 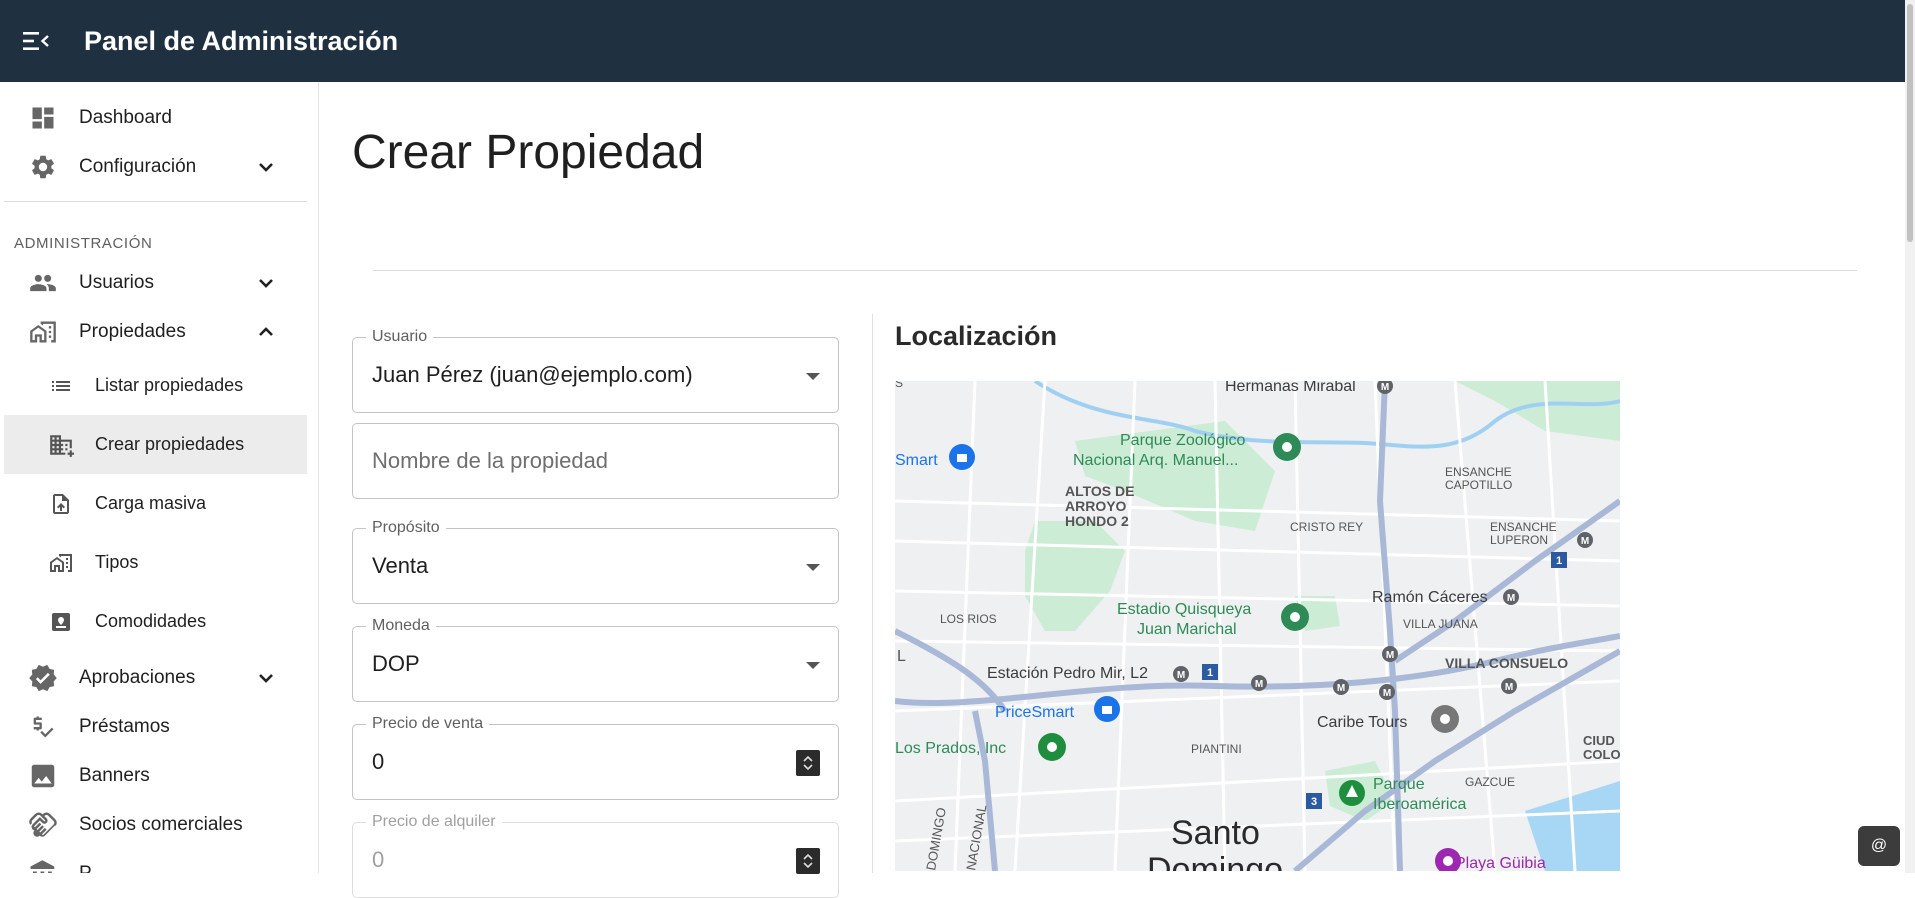 What do you see at coordinates (396, 663) in the screenshot?
I see `moneda-value: DOP` at bounding box center [396, 663].